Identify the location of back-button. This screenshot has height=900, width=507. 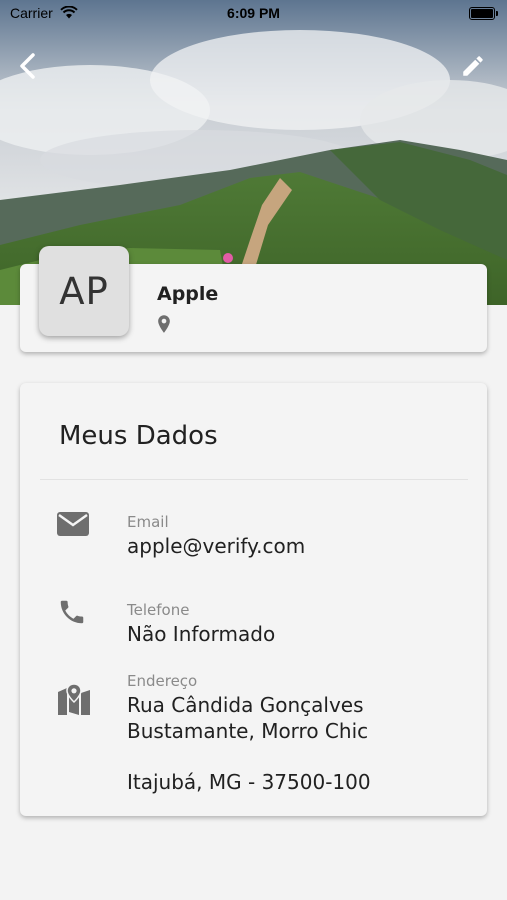
(28, 66).